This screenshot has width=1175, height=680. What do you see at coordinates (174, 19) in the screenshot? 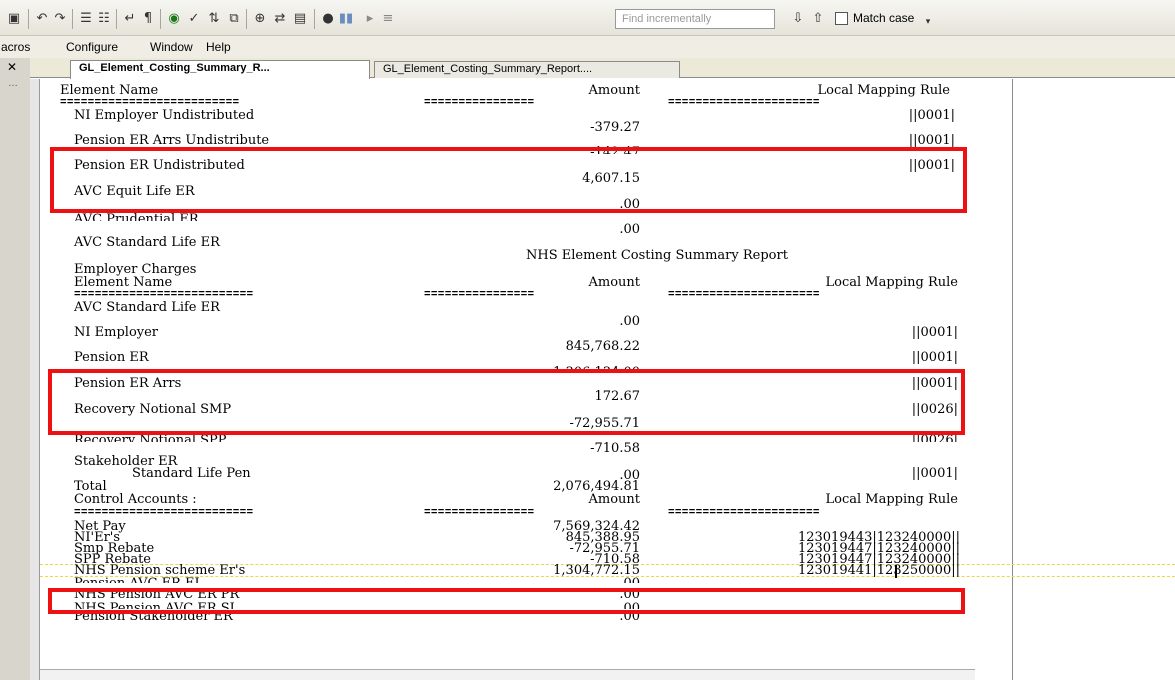
I see `globe-icon: ◉` at bounding box center [174, 19].